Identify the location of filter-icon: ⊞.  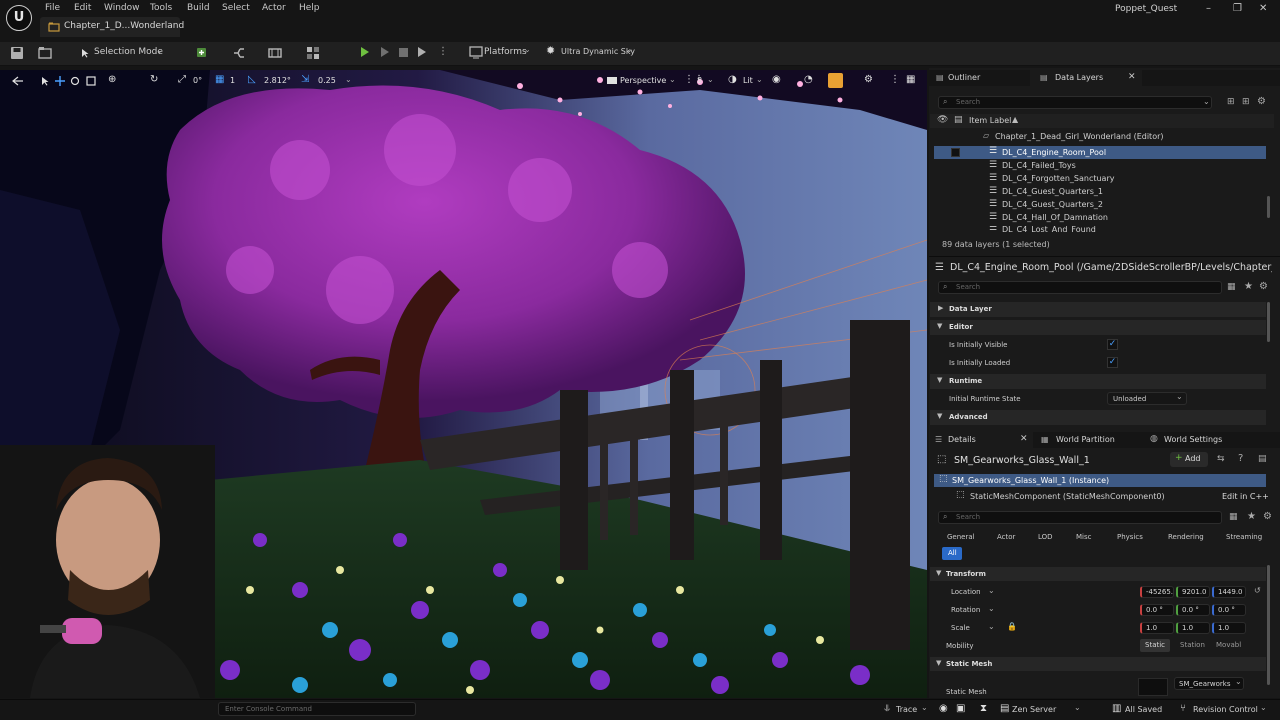
(1231, 102).